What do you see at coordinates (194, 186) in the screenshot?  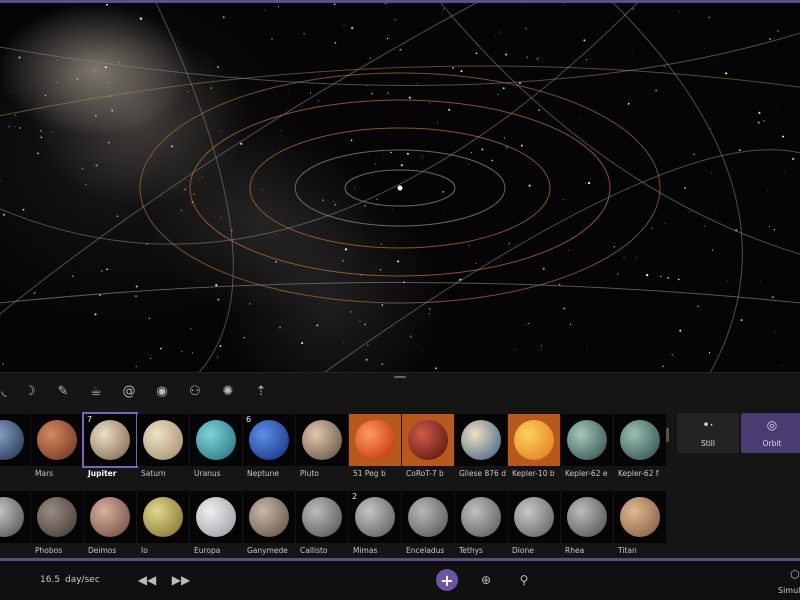 I see `orbit-path` at bounding box center [194, 186].